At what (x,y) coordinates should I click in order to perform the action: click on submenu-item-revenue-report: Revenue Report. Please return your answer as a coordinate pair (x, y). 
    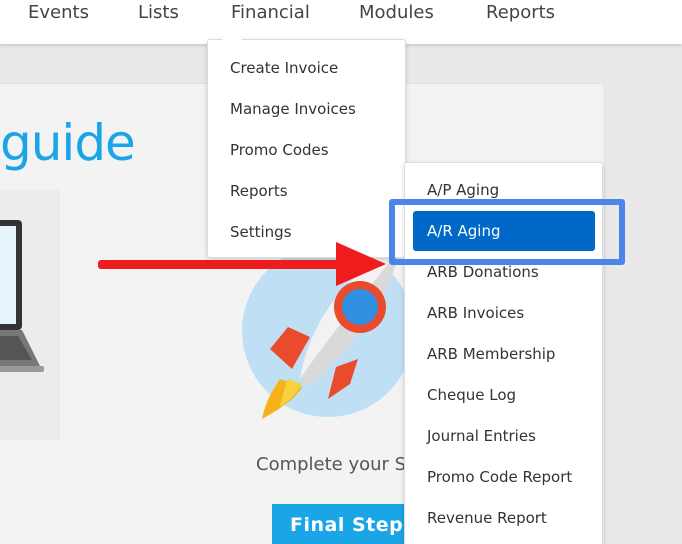
    Looking at the image, I should click on (503, 518).